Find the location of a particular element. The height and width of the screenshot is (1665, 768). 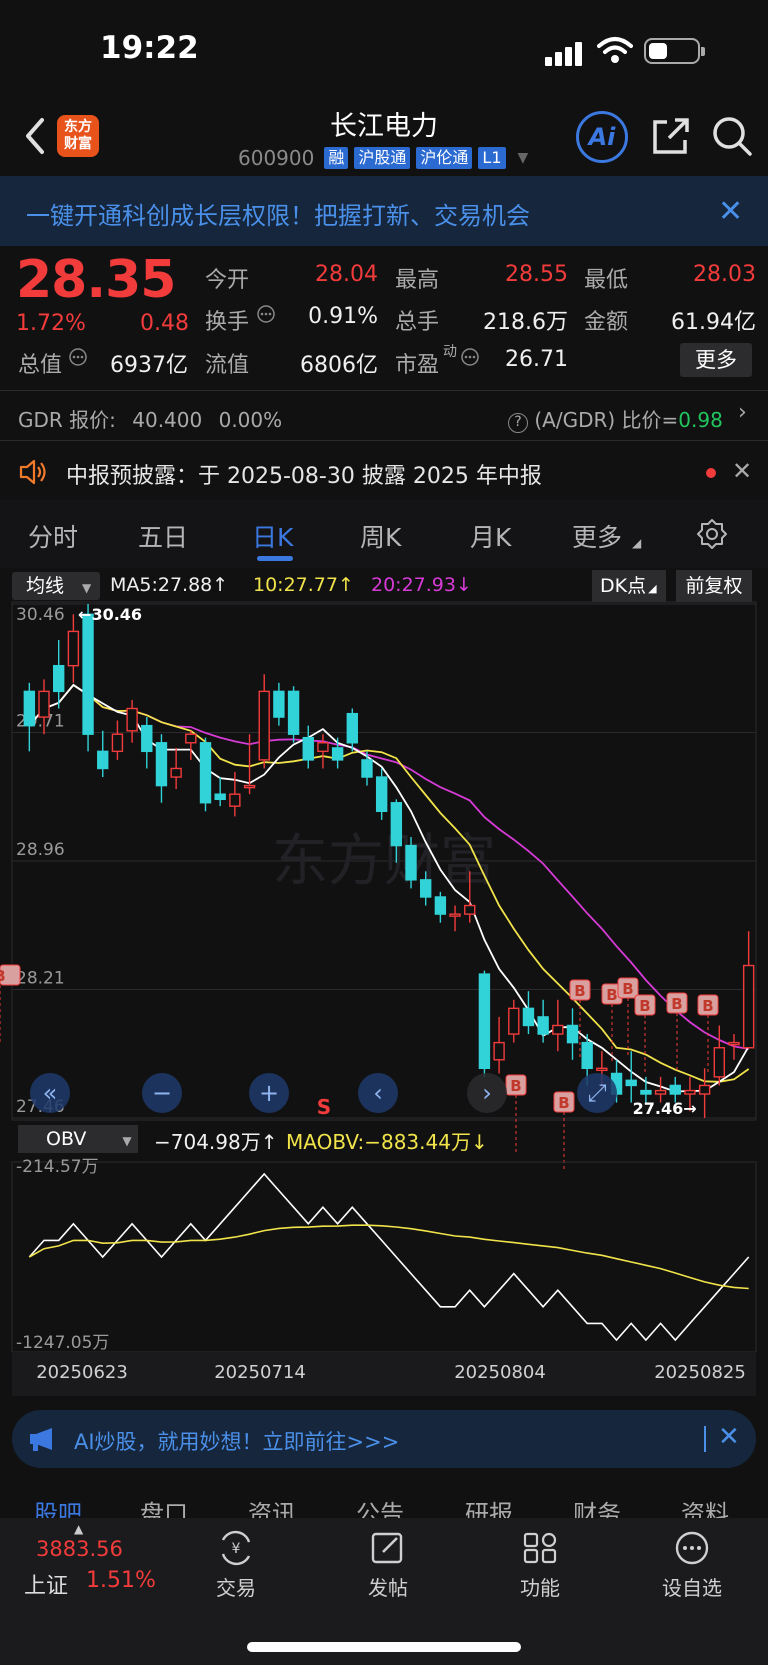

gdr-ratio-value: 0.98 is located at coordinates (700, 420).